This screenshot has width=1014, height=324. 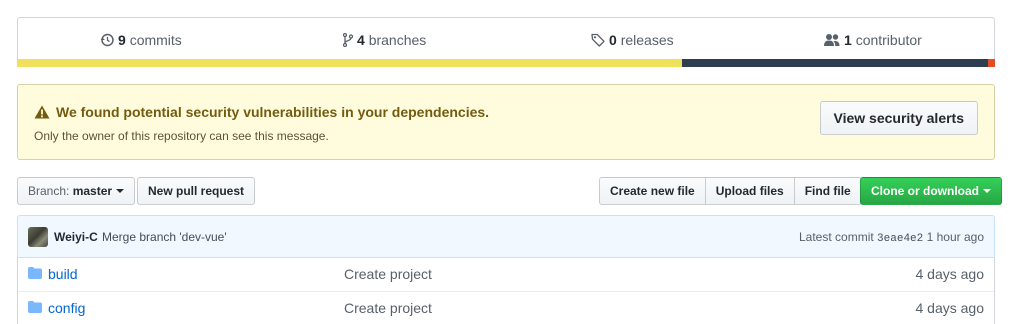 What do you see at coordinates (888, 40) in the screenshot?
I see `contributors-label: contributor` at bounding box center [888, 40].